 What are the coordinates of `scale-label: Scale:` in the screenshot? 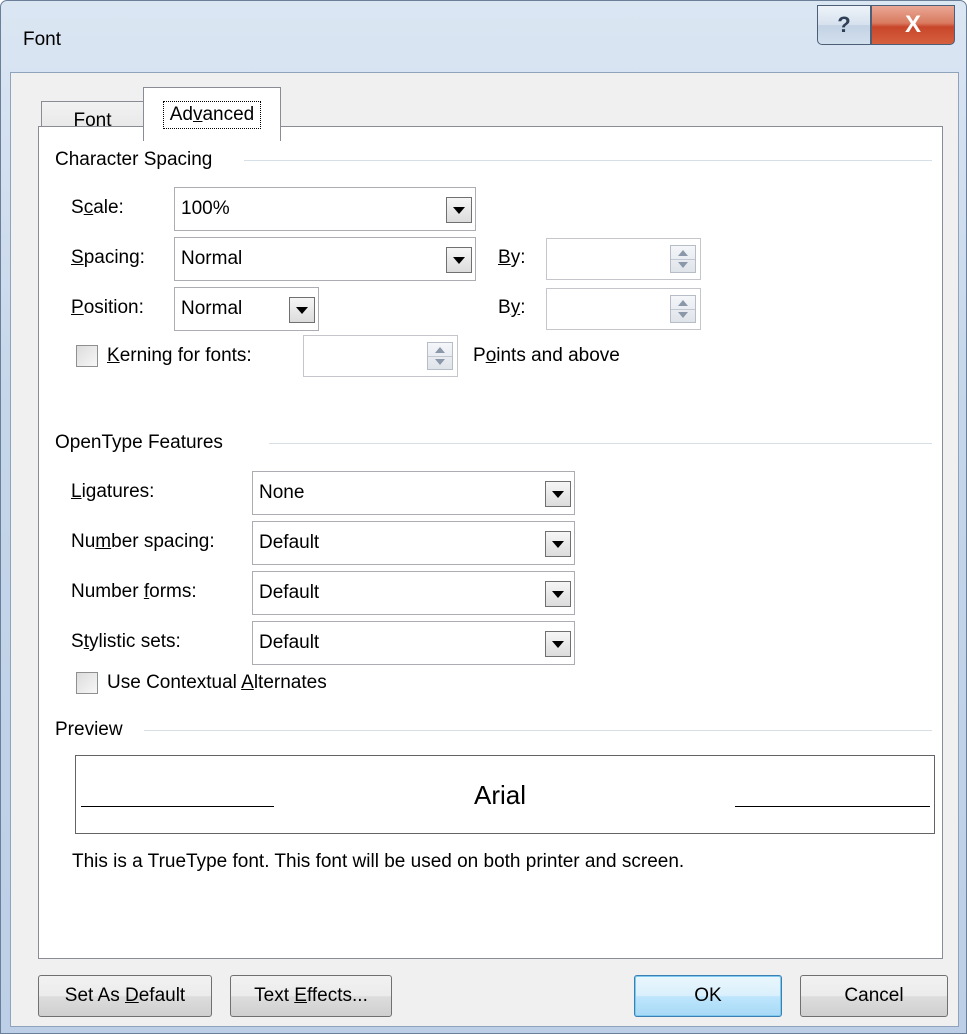 It's located at (97, 207).